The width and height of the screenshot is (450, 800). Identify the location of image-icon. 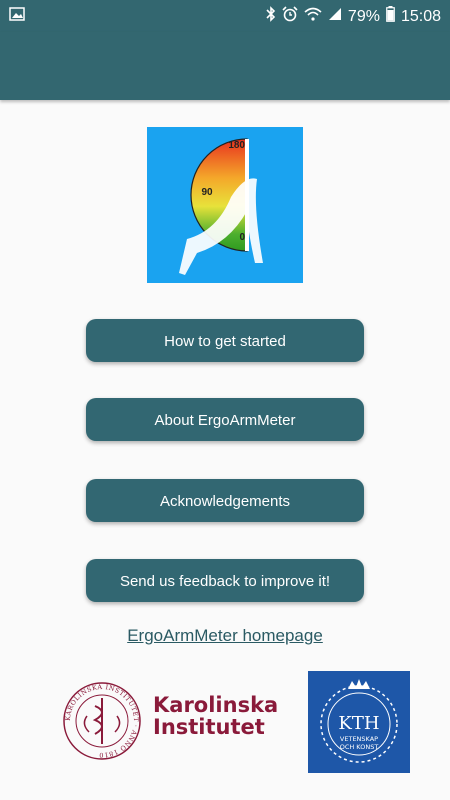
(17, 16).